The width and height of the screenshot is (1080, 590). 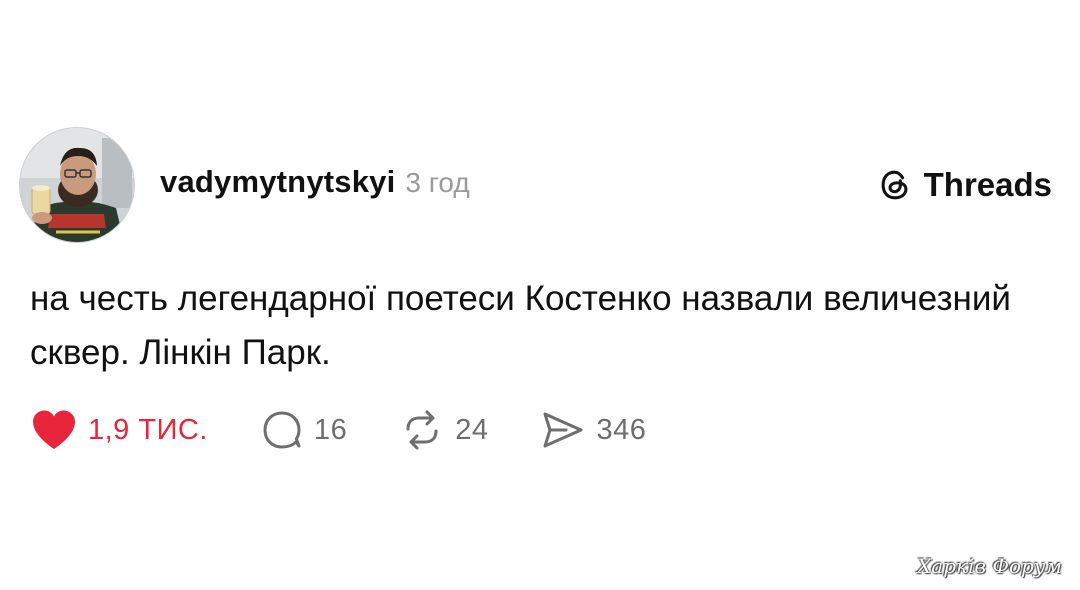 I want to click on comment-count: 16, so click(x=330, y=429).